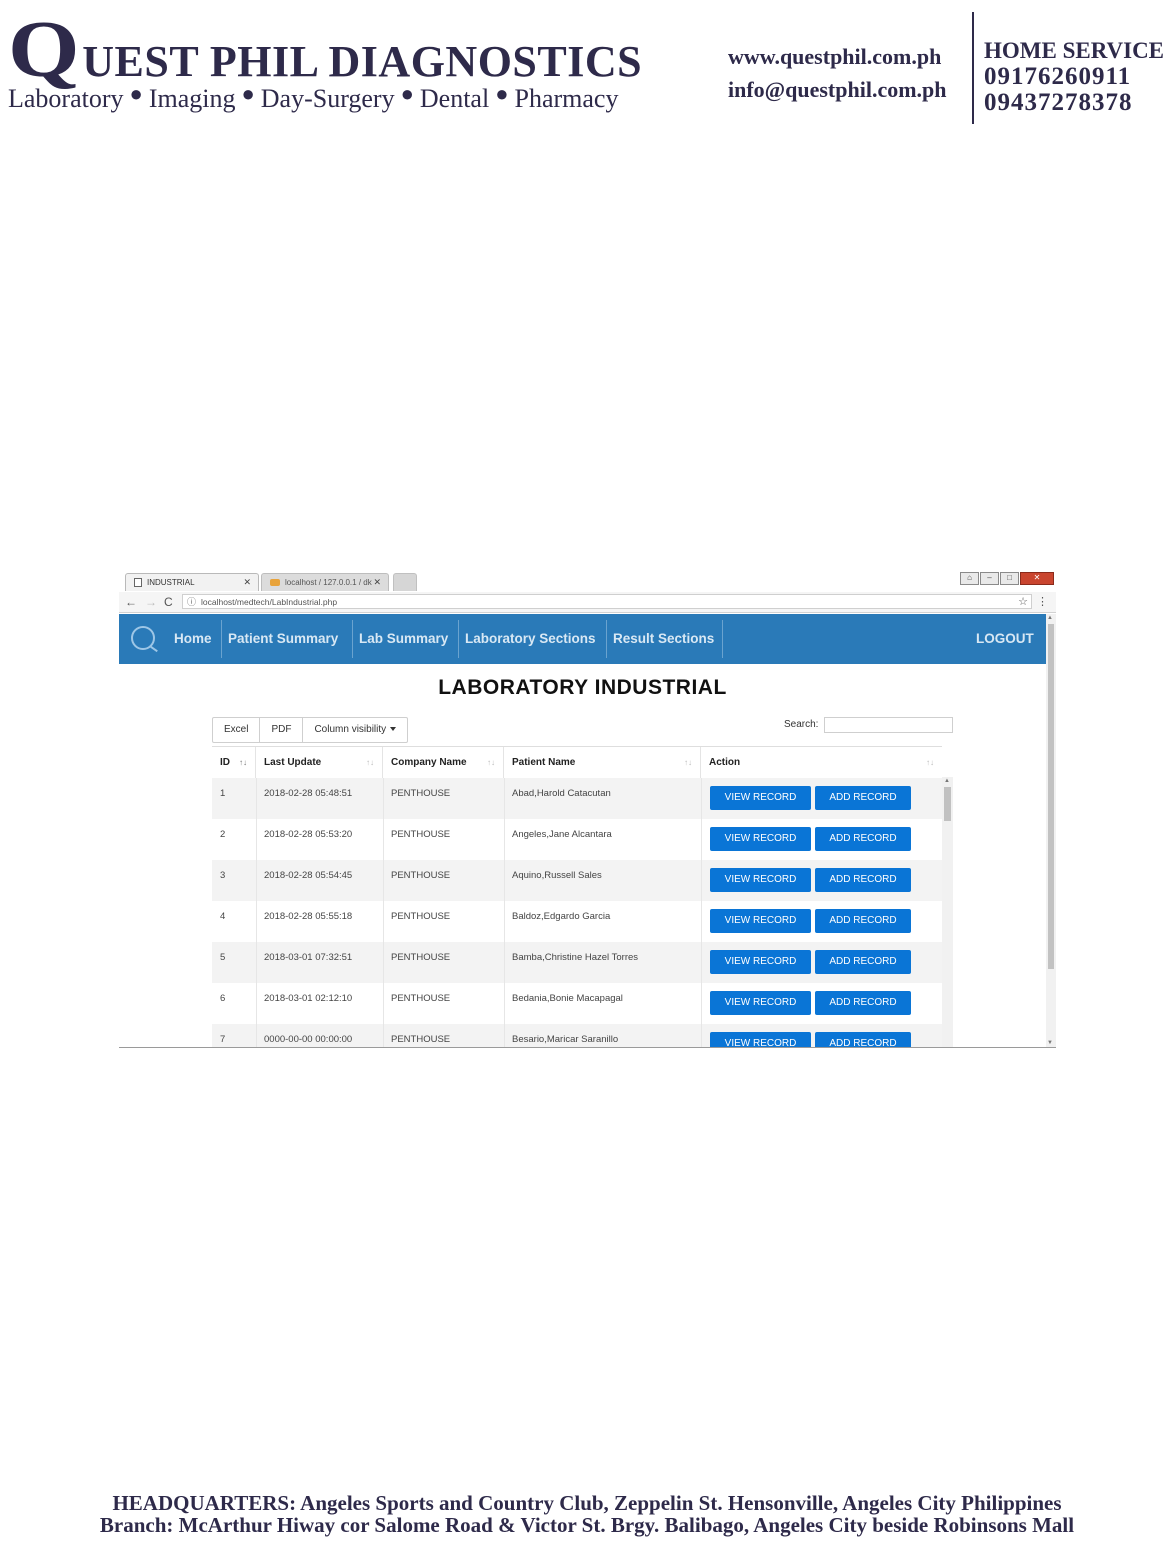  What do you see at coordinates (282, 730) in the screenshot?
I see `pdf-button: PDF` at bounding box center [282, 730].